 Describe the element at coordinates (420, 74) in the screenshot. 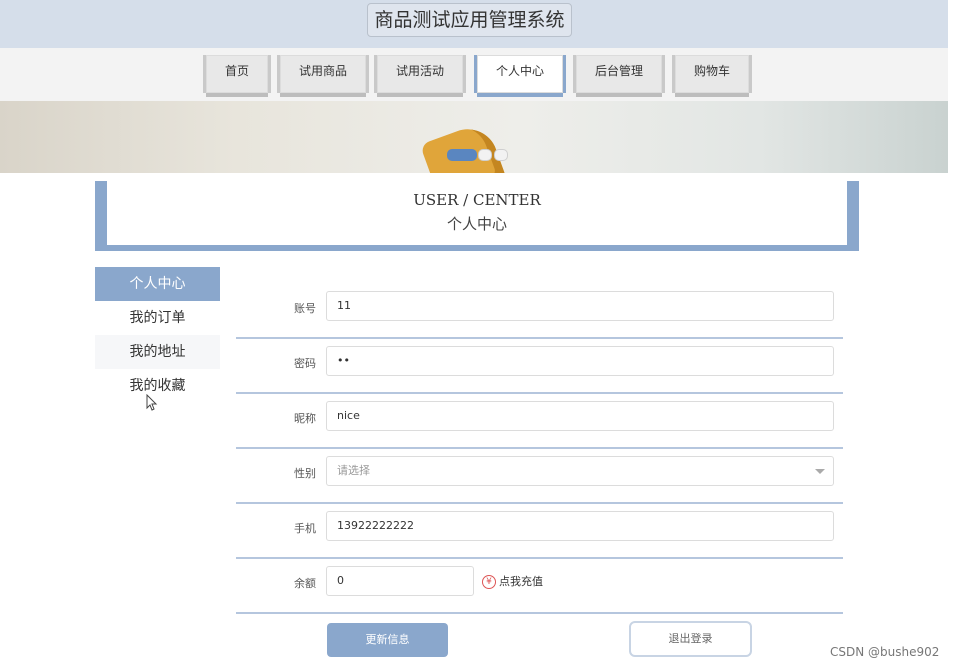

I see `nav-trial-activities: 试用活动` at that location.